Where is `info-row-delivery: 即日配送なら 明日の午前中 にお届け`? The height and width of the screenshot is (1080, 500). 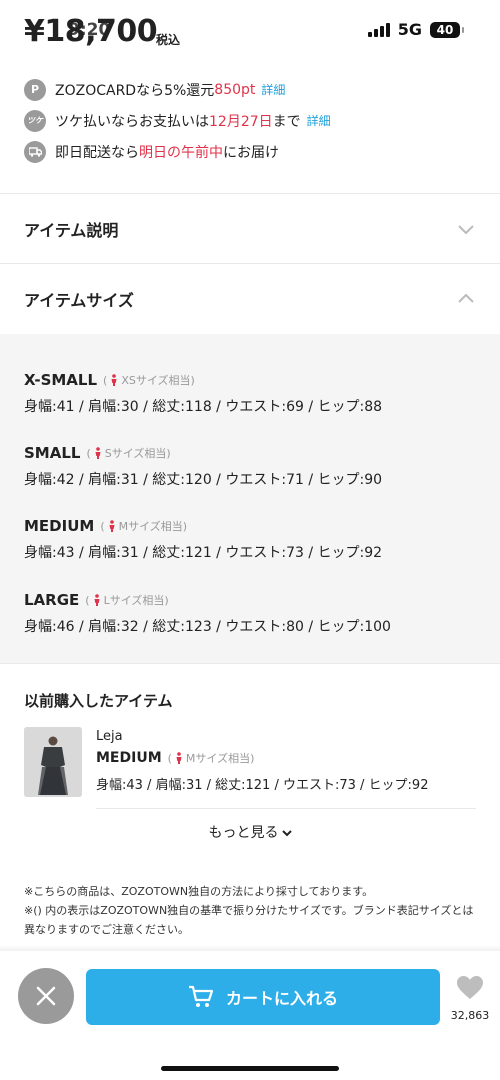 info-row-delivery: 即日配送なら 明日の午前中 にお届け is located at coordinates (254, 151).